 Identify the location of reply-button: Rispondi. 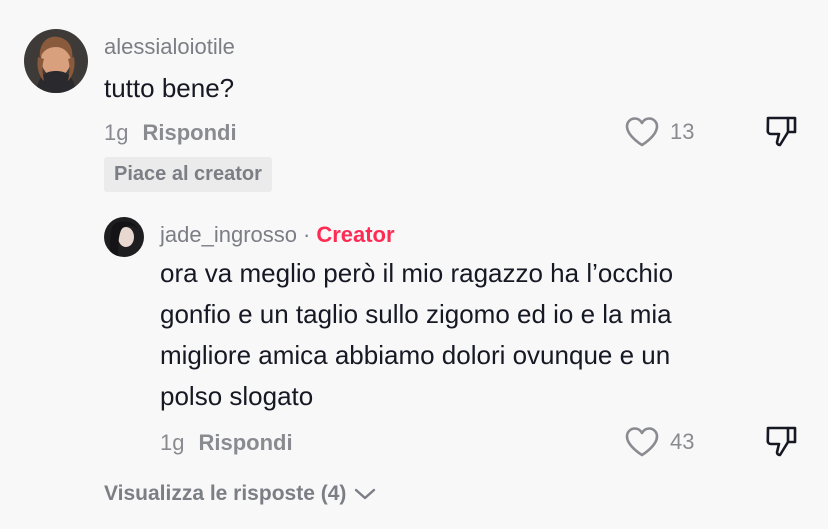
(189, 132).